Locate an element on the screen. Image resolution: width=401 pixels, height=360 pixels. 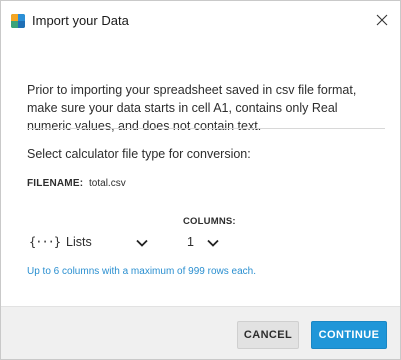
app-icon is located at coordinates (18, 21).